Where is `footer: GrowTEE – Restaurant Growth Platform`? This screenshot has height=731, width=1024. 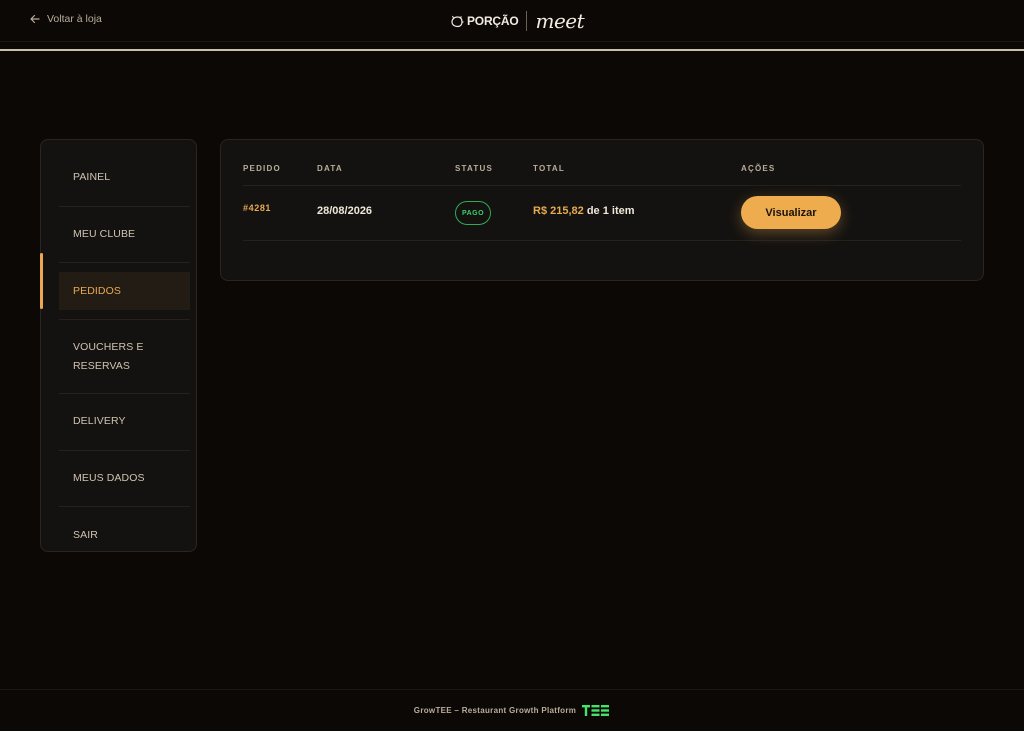 footer: GrowTEE – Restaurant Growth Platform is located at coordinates (512, 710).